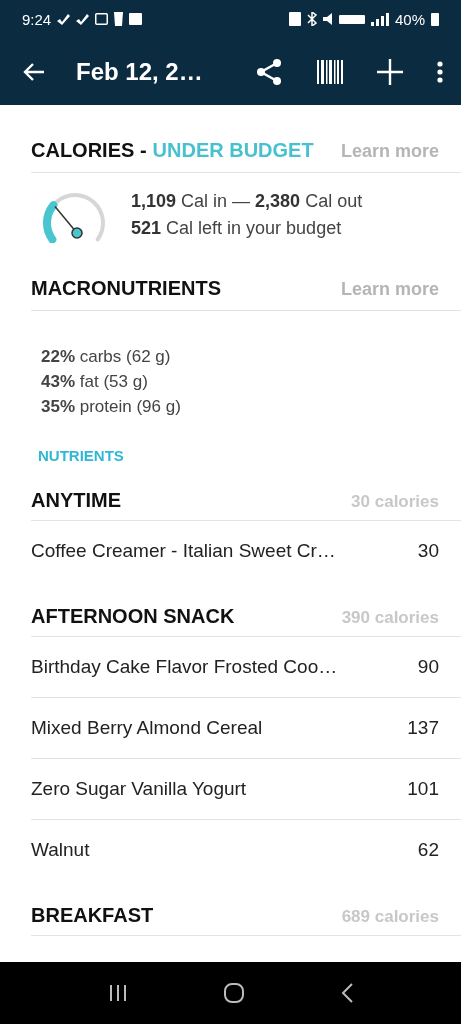 The height and width of the screenshot is (1024, 461). Describe the element at coordinates (330, 71) in the screenshot. I see `barcode-icon` at that location.